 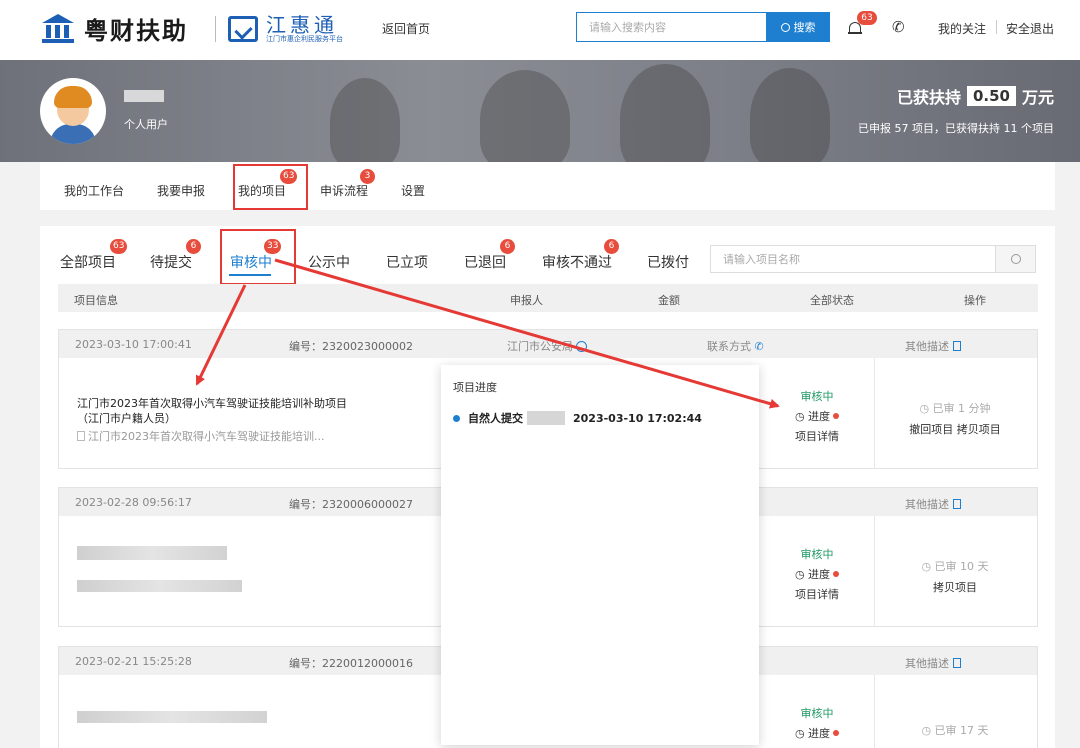 I want to click on progress-step: 自然人提交 2023-03-10 17:02:44, so click(x=577, y=418).